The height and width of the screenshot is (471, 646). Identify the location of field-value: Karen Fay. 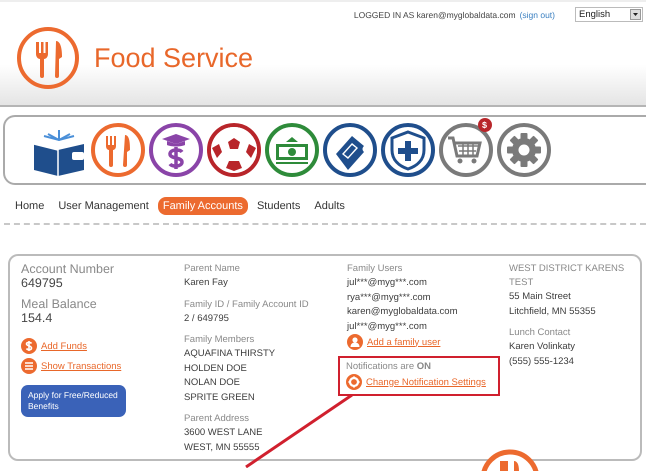
(206, 283).